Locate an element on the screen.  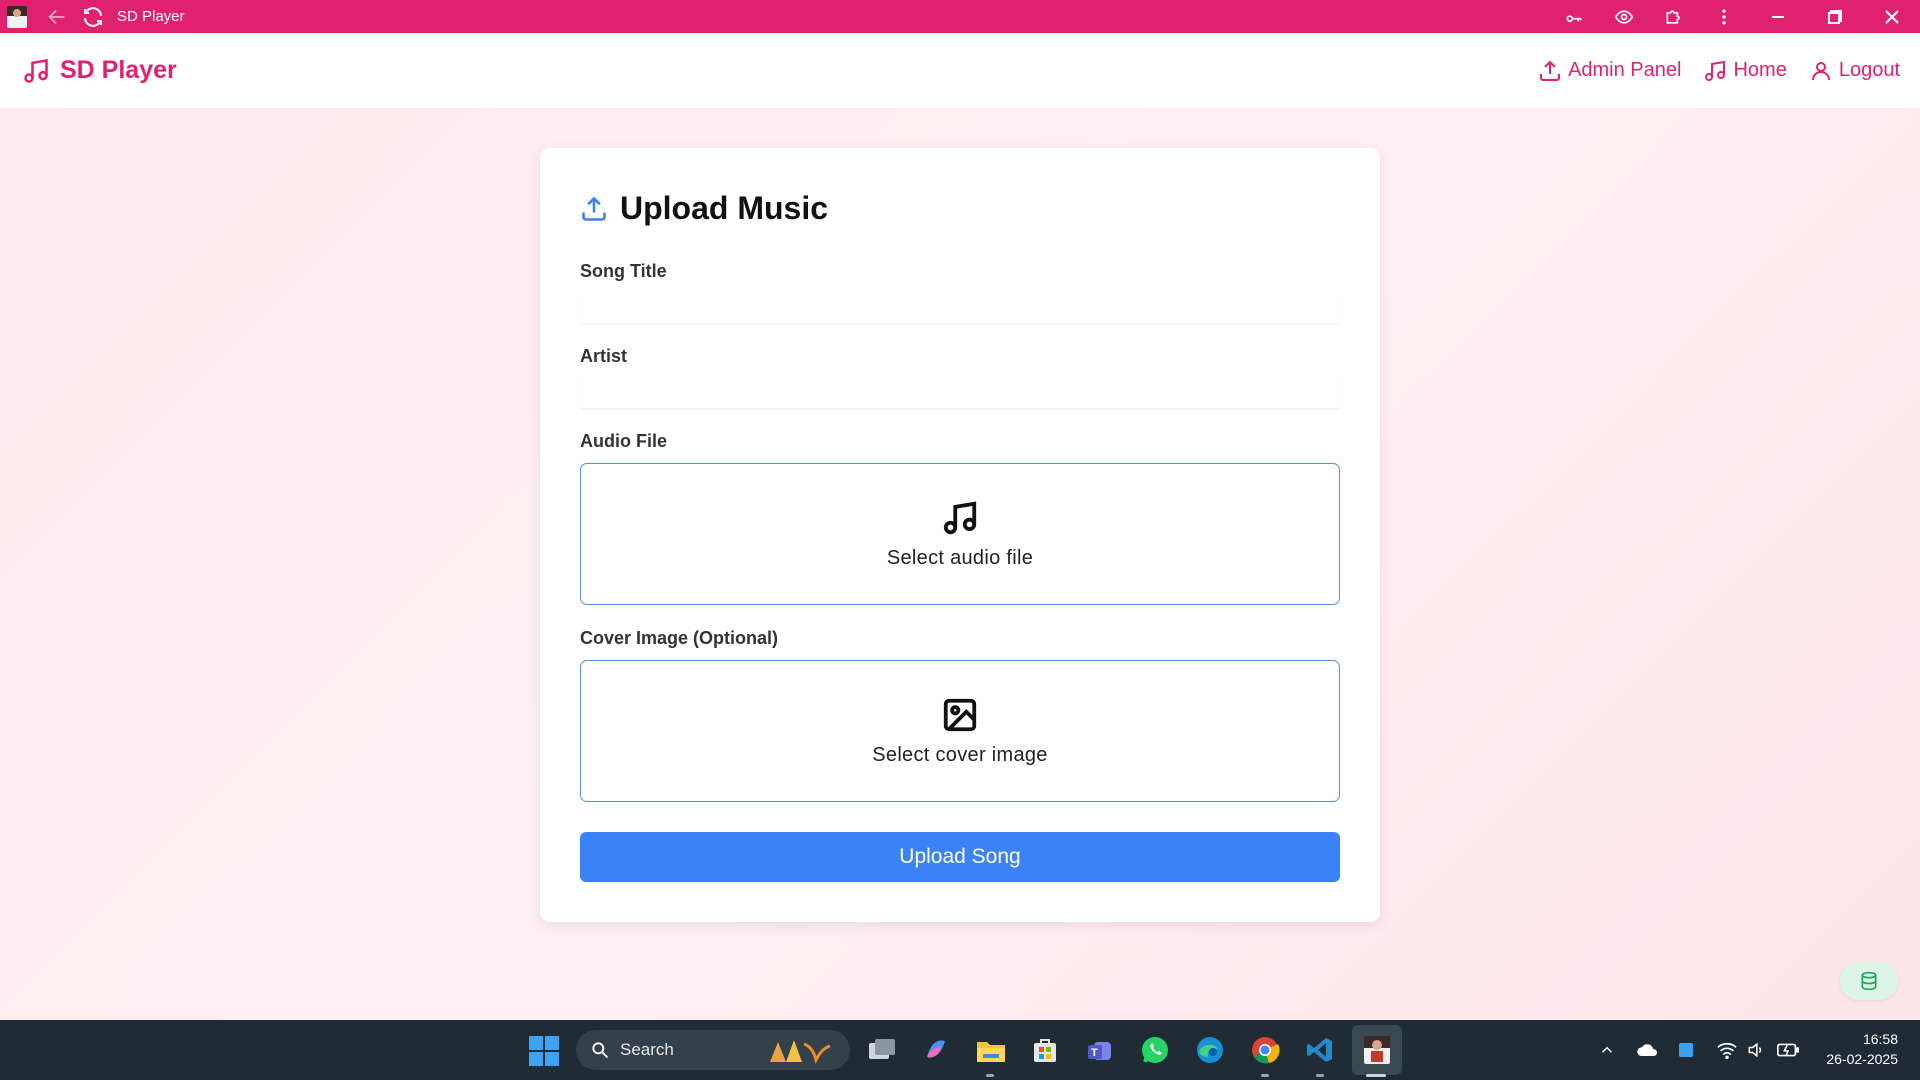
audio-file-dropzone: Select audio file is located at coordinates (960, 534).